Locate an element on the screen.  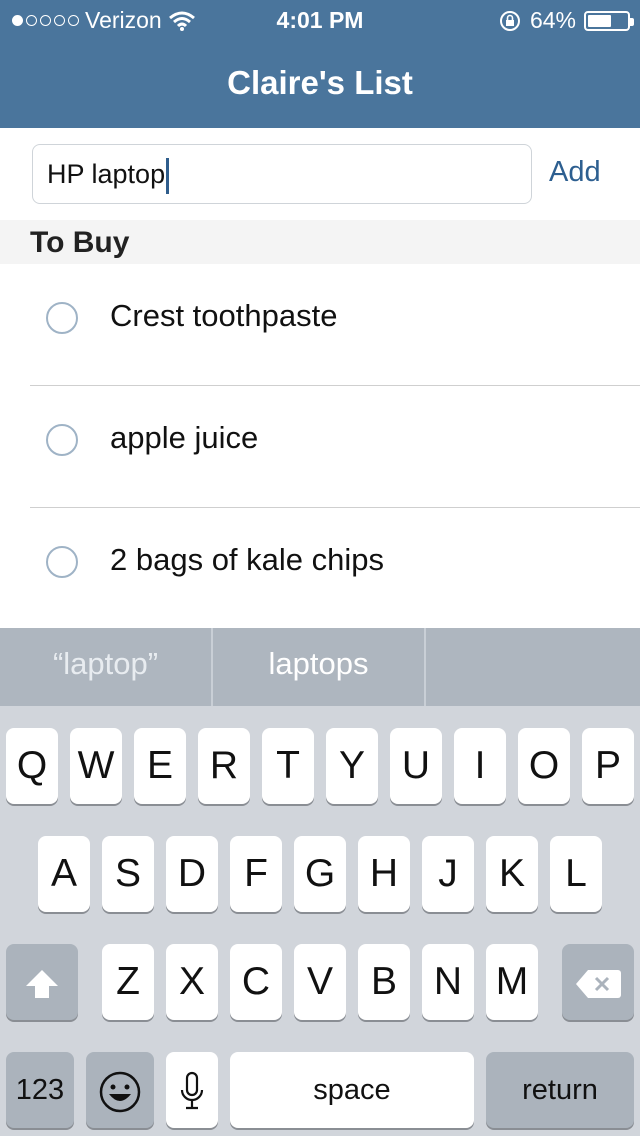
key-o: O is located at coordinates (544, 766).